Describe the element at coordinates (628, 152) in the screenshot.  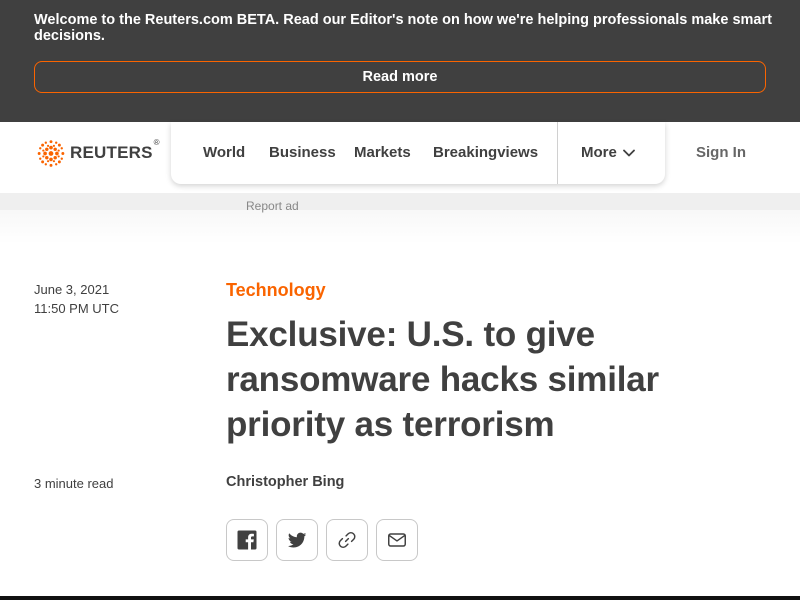
I see `chevron-down-icon` at that location.